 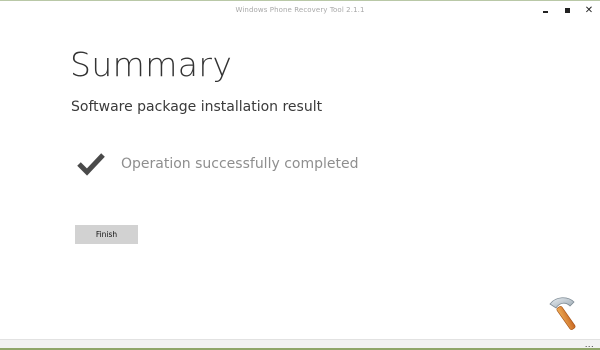 I want to click on page-subtitle: Software package installation result, so click(x=197, y=107).